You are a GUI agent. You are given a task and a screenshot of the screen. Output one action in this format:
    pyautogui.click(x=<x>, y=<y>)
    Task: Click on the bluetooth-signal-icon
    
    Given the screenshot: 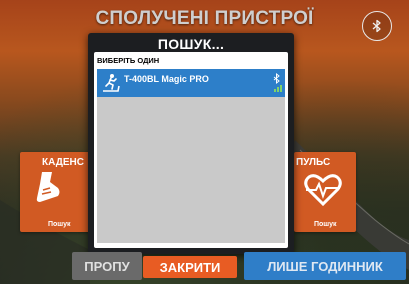 What is the action you would take?
    pyautogui.click(x=277, y=82)
    